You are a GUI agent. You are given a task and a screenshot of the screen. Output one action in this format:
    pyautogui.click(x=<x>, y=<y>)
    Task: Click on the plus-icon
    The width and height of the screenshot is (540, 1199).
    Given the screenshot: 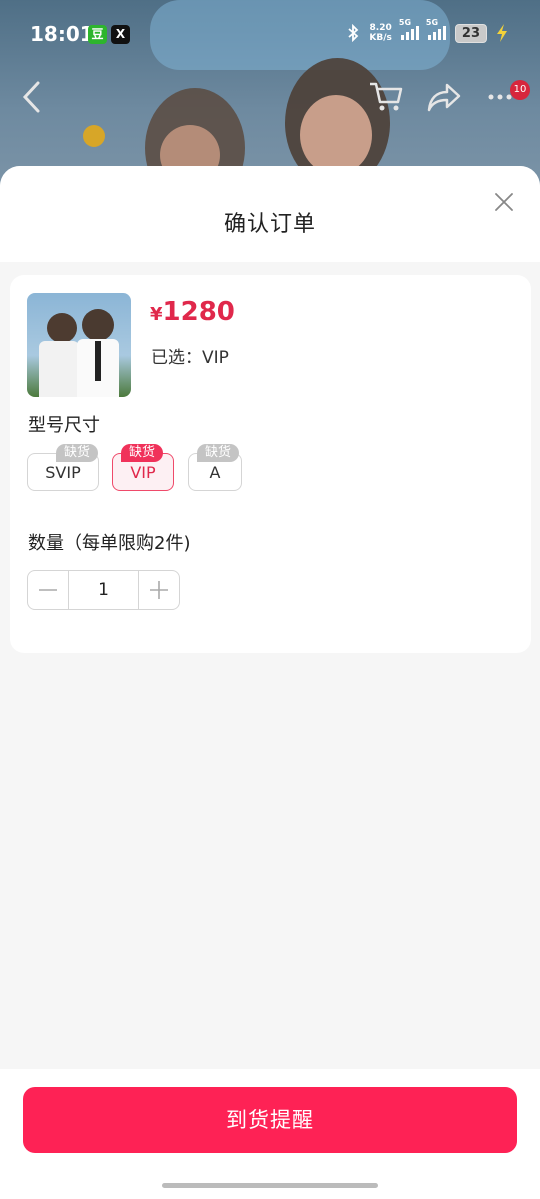 What is the action you would take?
    pyautogui.click(x=159, y=590)
    